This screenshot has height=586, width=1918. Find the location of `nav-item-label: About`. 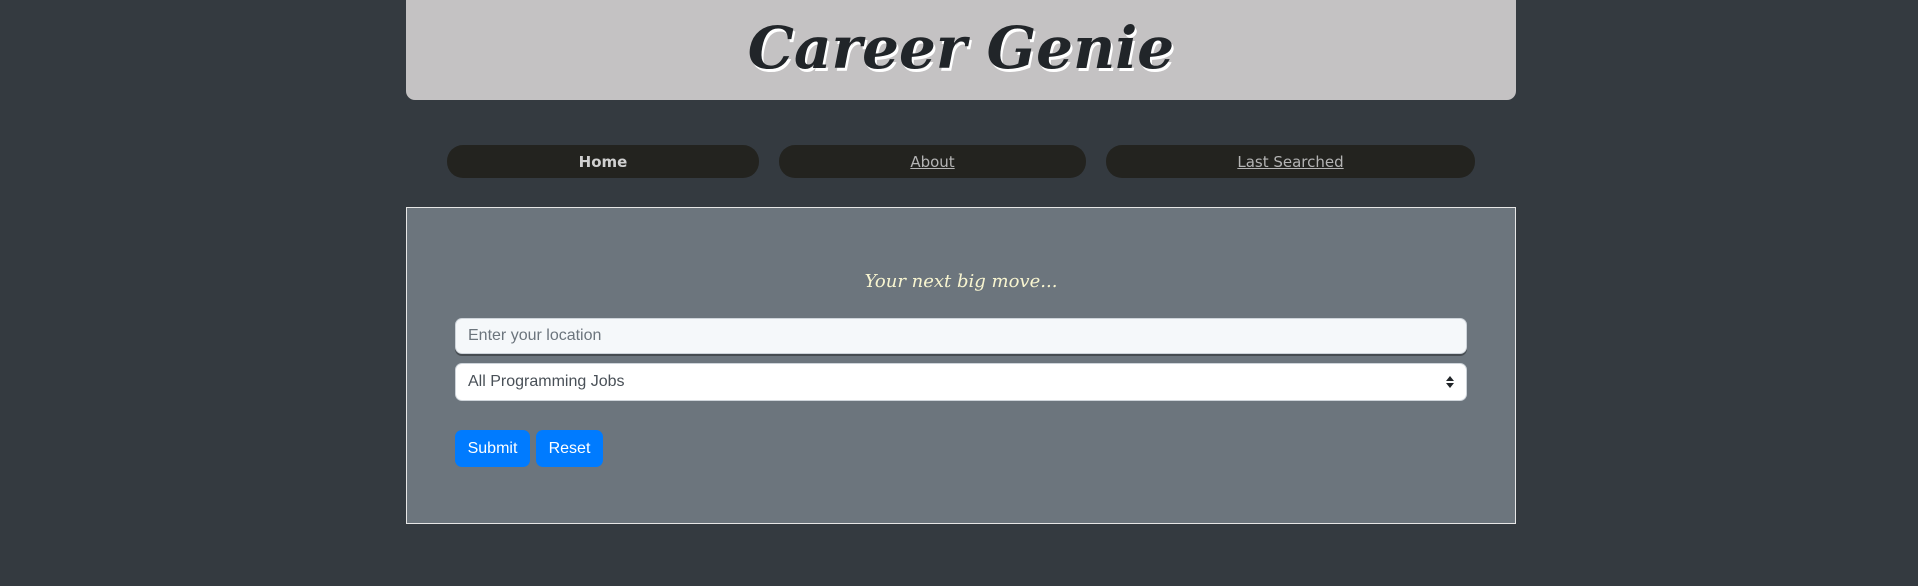

nav-item-label: About is located at coordinates (932, 161).